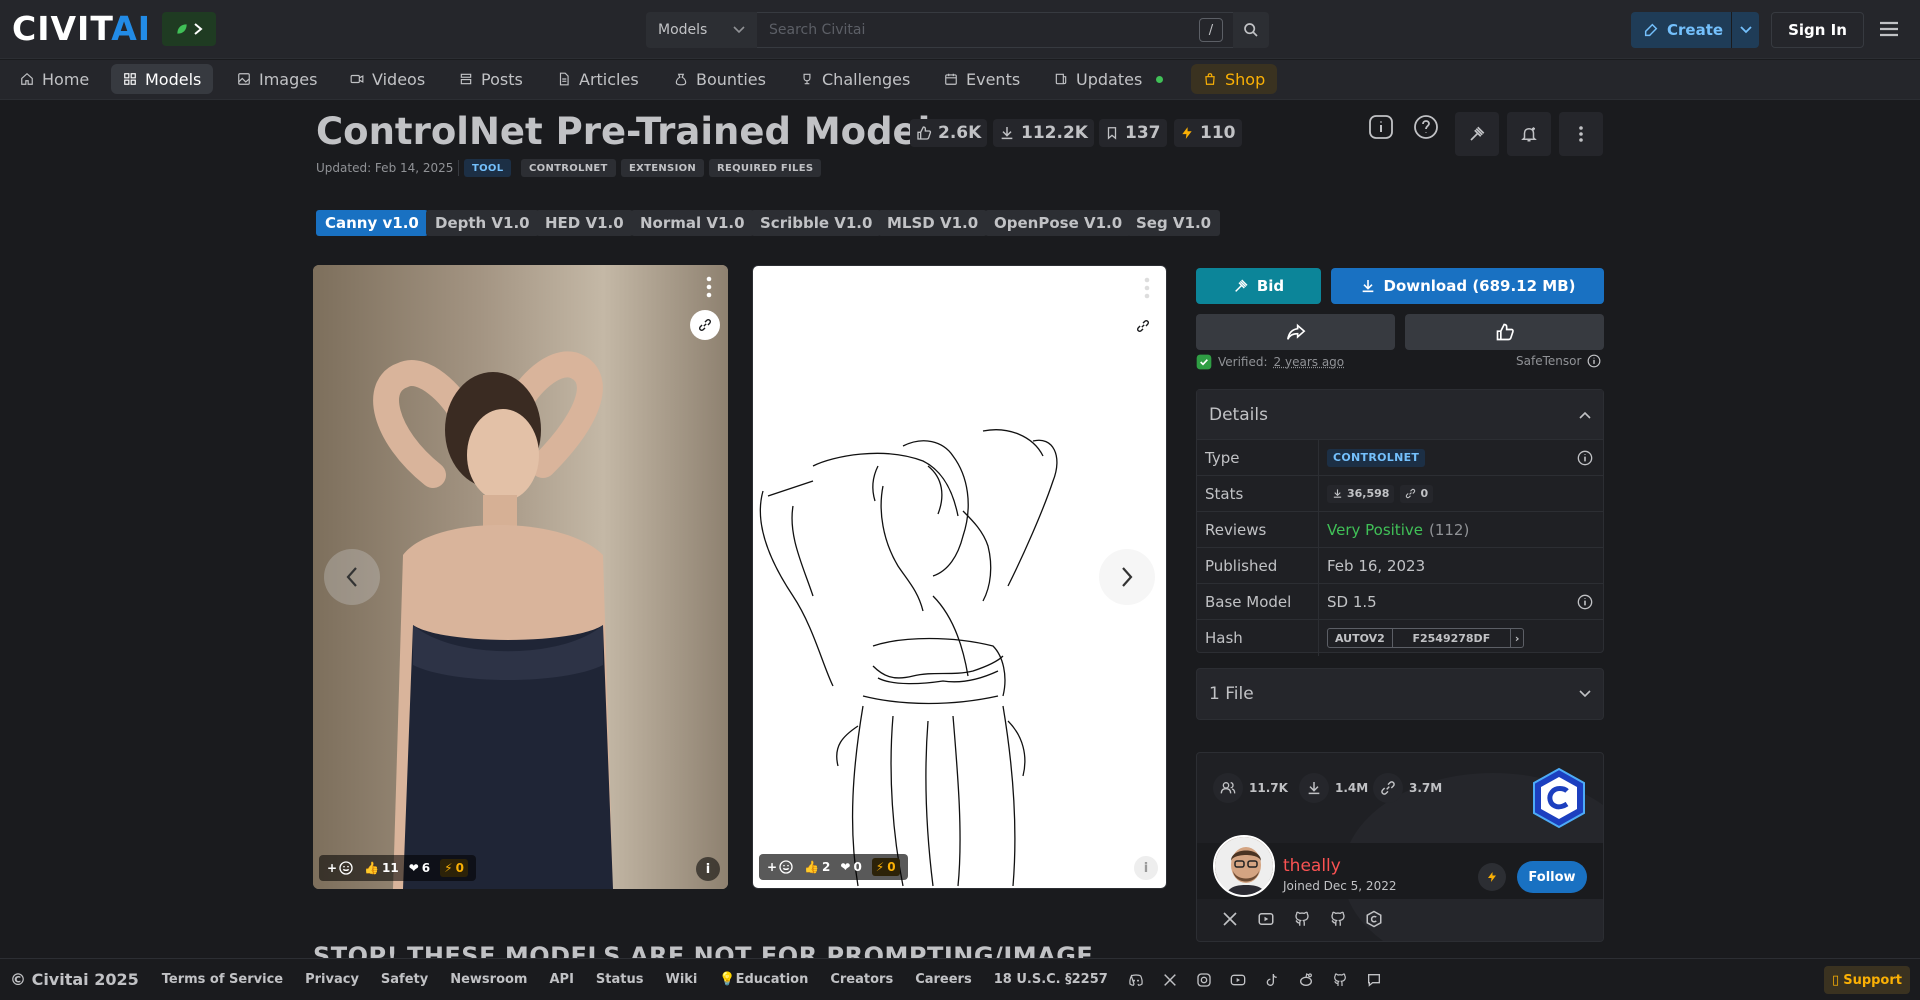  Describe the element at coordinates (1244, 866) in the screenshot. I see `avatar` at that location.